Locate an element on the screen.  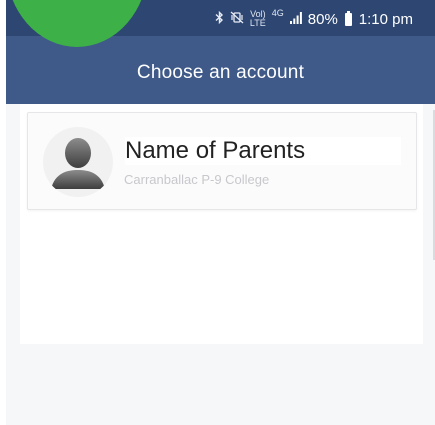
battery-percent: 80% is located at coordinates (322, 19).